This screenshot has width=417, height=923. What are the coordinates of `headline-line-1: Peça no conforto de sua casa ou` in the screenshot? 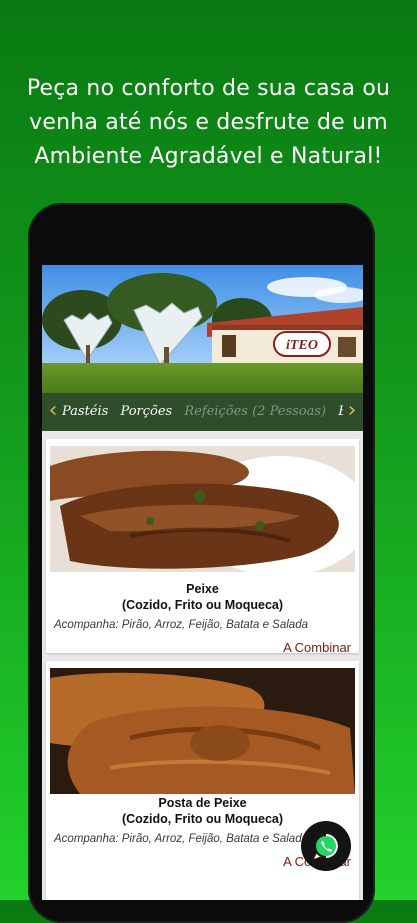 It's located at (208, 88).